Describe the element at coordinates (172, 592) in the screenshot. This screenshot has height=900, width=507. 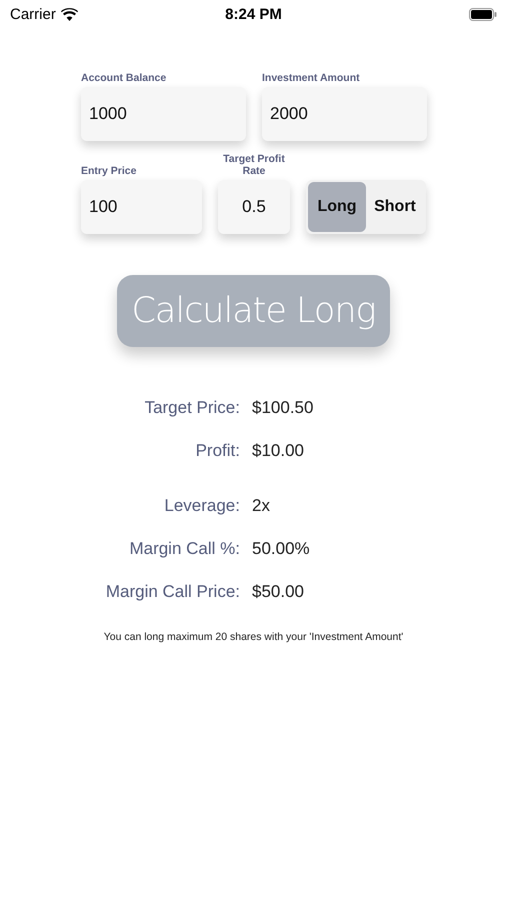
I see `result-label: Margin Call Price:` at that location.